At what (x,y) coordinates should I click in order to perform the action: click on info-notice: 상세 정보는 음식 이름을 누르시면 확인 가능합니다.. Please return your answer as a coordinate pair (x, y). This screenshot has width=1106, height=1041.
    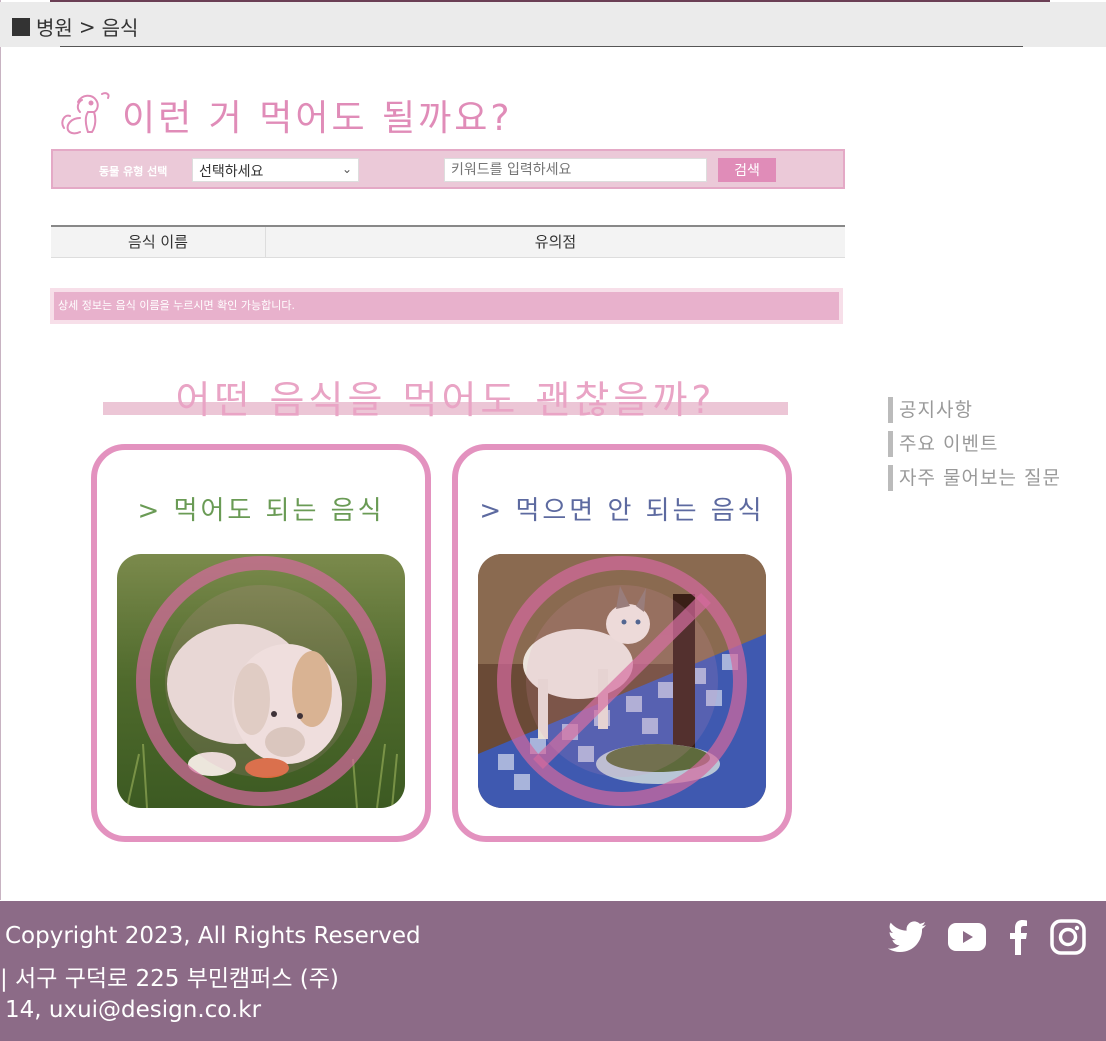
    Looking at the image, I should click on (446, 306).